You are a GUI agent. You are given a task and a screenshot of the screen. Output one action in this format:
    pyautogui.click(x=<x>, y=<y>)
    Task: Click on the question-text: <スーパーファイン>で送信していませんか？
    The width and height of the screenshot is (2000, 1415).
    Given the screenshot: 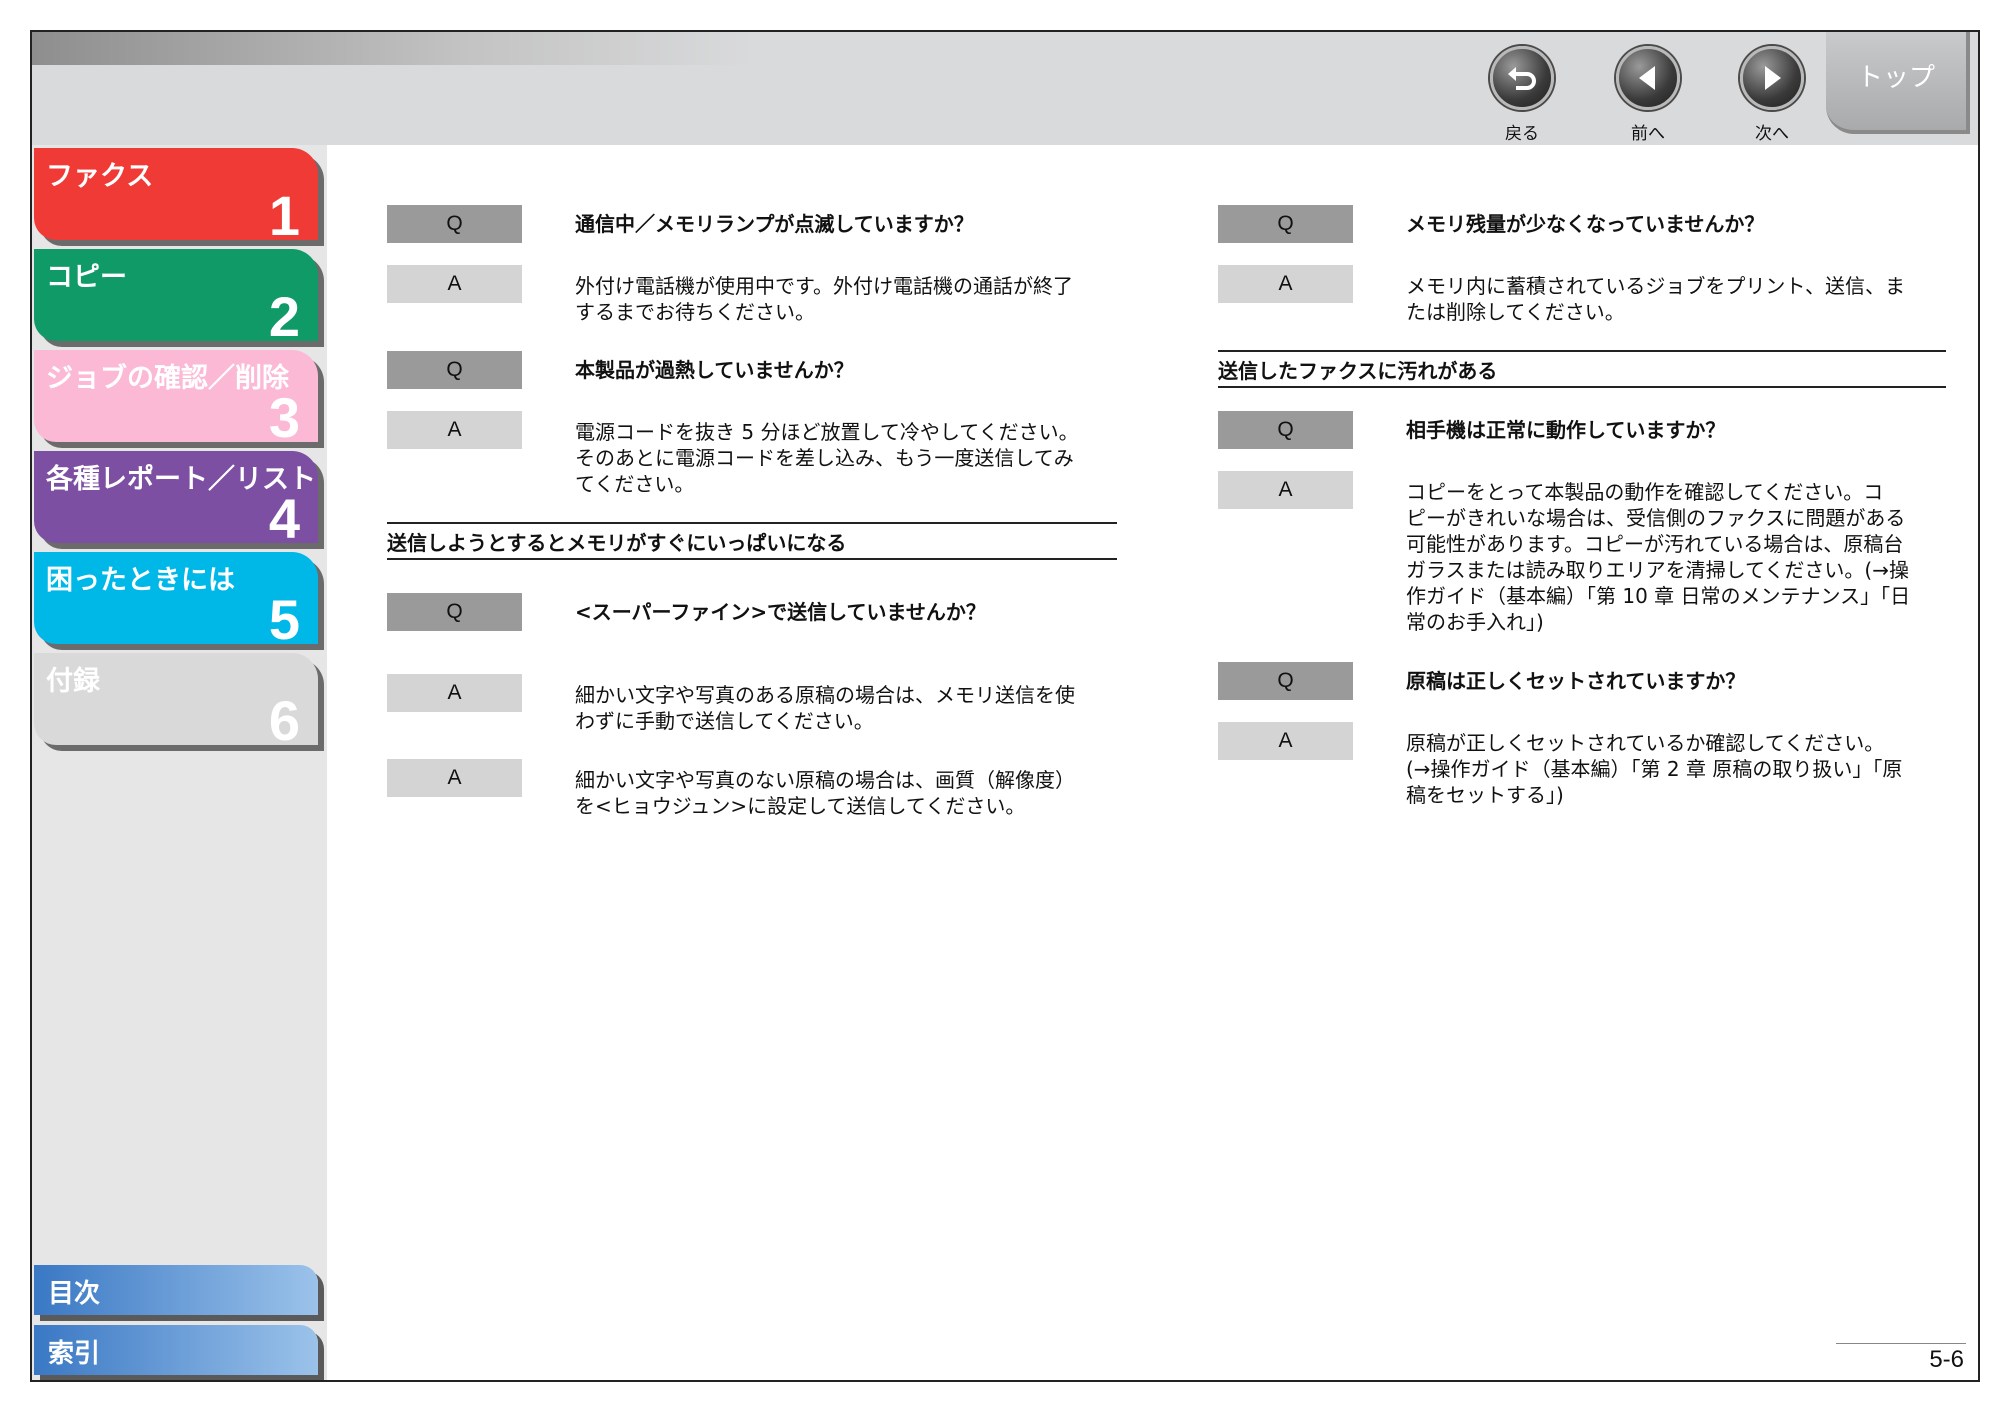 What is the action you would take?
    pyautogui.click(x=780, y=612)
    